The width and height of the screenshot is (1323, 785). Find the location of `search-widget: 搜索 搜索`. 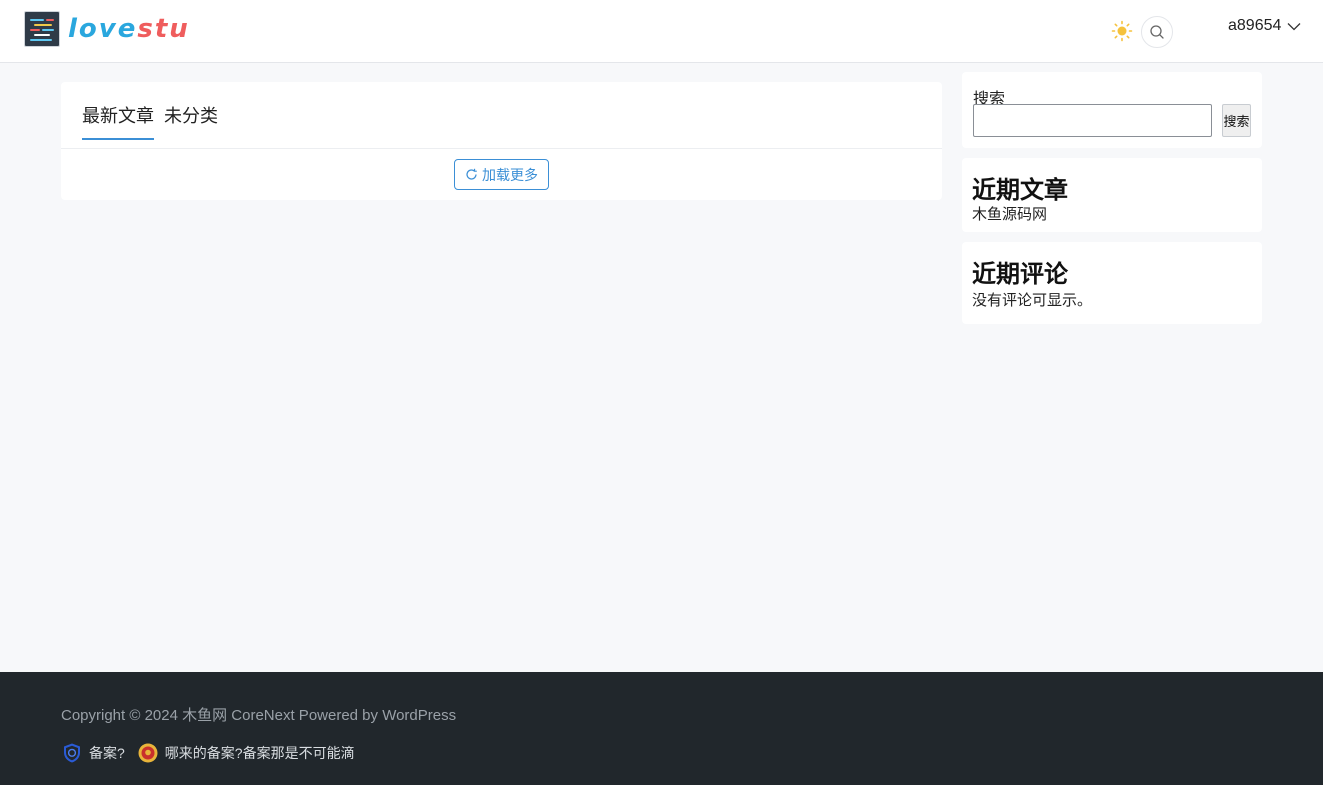

search-widget: 搜索 搜索 is located at coordinates (1112, 110).